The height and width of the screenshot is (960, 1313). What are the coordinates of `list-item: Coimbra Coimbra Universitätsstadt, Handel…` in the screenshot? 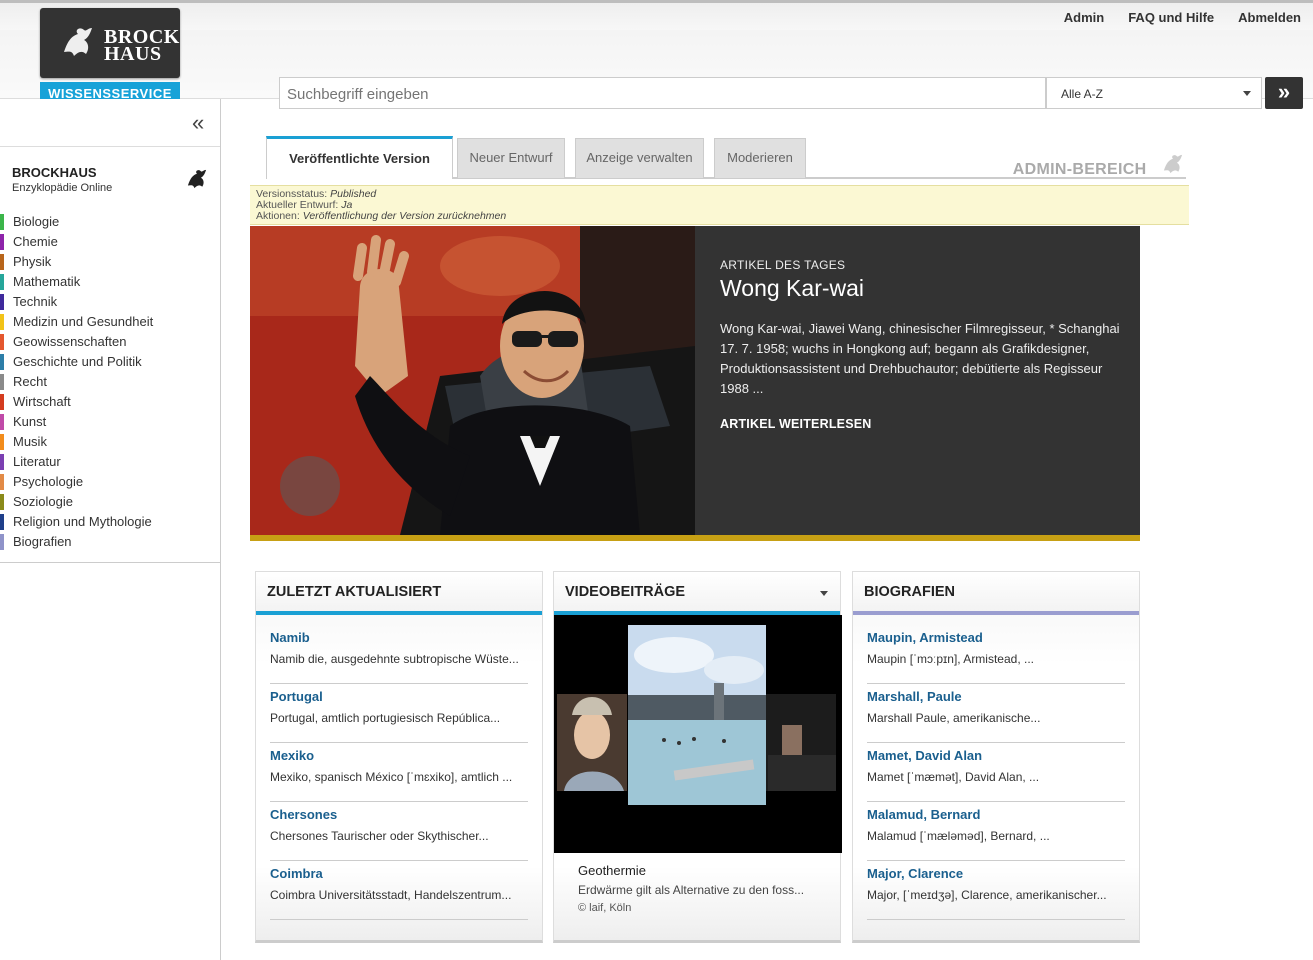 It's located at (399, 890).